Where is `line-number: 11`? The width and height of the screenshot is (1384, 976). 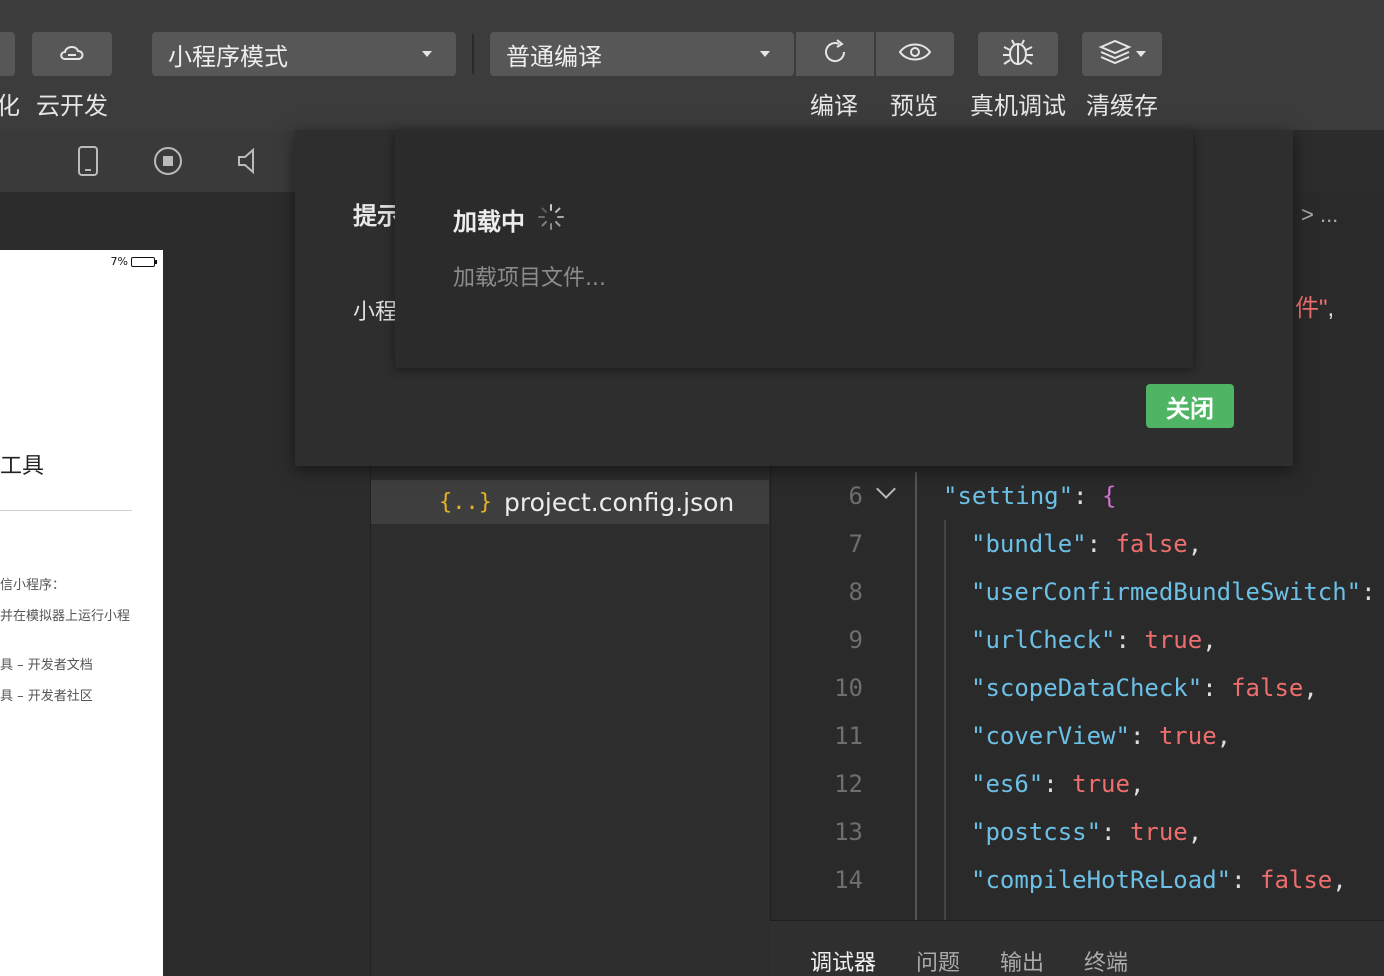
line-number: 11 is located at coordinates (848, 736).